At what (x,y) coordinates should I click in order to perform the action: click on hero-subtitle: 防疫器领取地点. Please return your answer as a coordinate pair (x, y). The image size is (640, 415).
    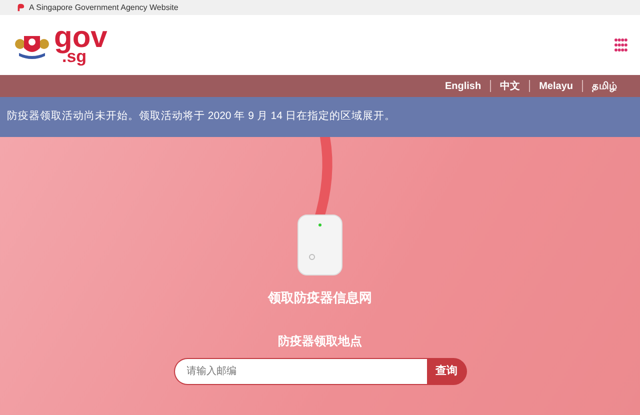
    Looking at the image, I should click on (320, 341).